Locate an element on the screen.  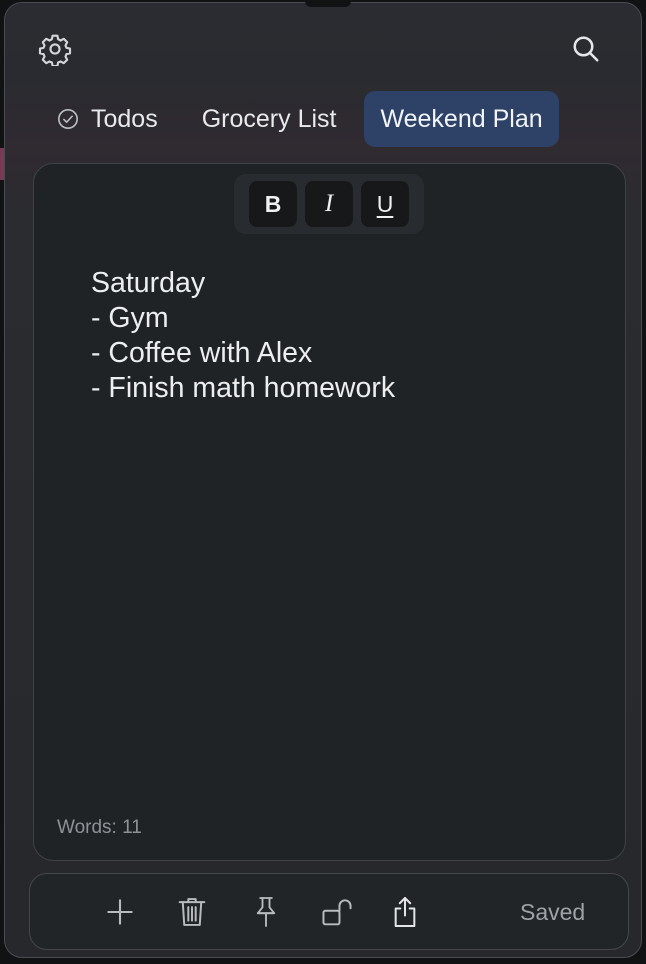
settings-button is located at coordinates (55, 49).